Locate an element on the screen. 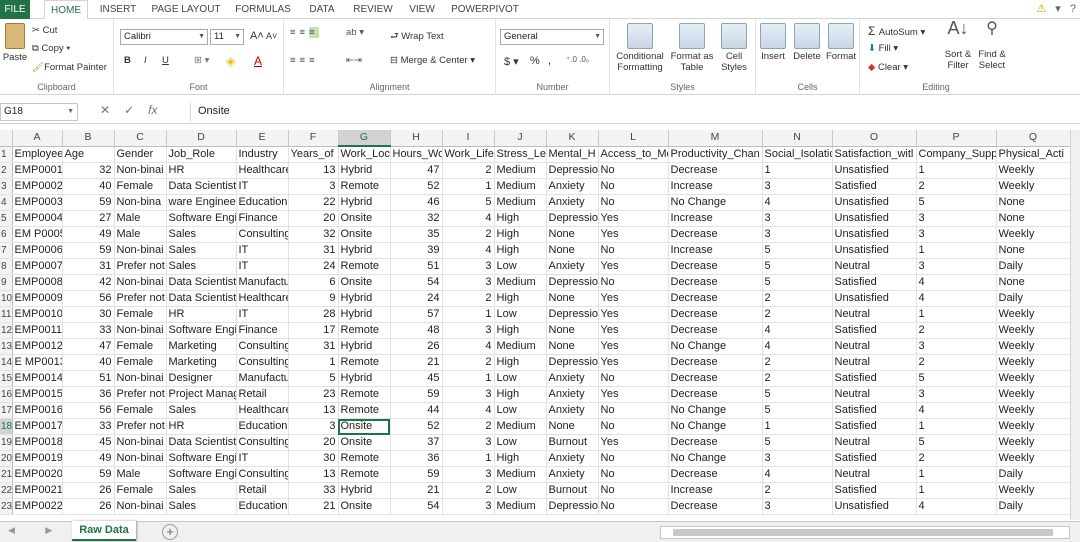 This screenshot has height=542, width=1080. clear-button: ◆ Clear ▾ is located at coordinates (888, 67).